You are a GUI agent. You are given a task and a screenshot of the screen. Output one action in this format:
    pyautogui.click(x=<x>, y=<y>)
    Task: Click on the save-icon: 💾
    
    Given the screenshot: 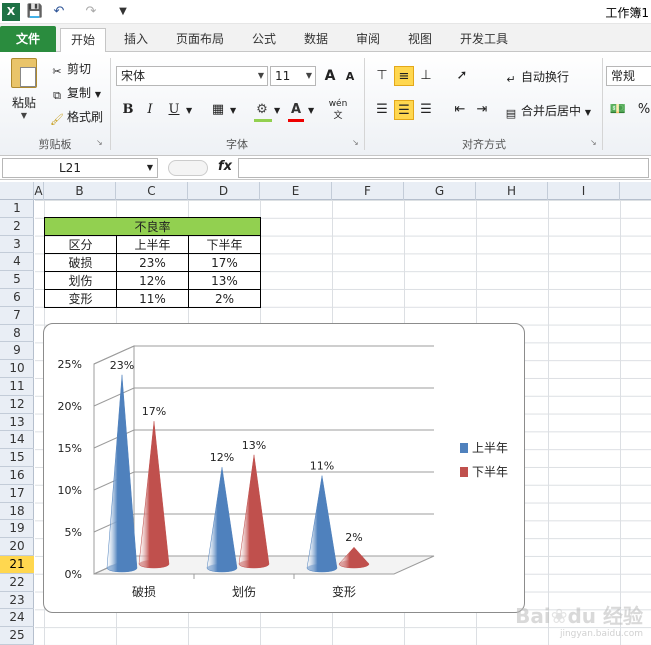 What is the action you would take?
    pyautogui.click(x=35, y=12)
    